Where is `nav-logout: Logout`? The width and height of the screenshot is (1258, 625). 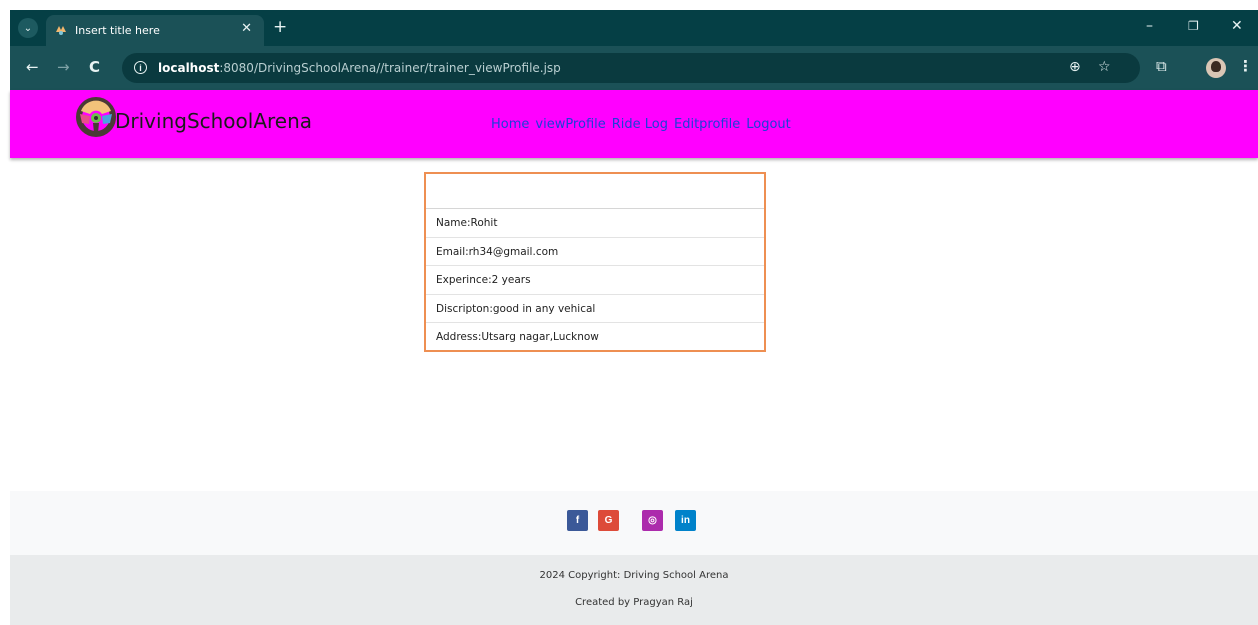 nav-logout: Logout is located at coordinates (768, 124).